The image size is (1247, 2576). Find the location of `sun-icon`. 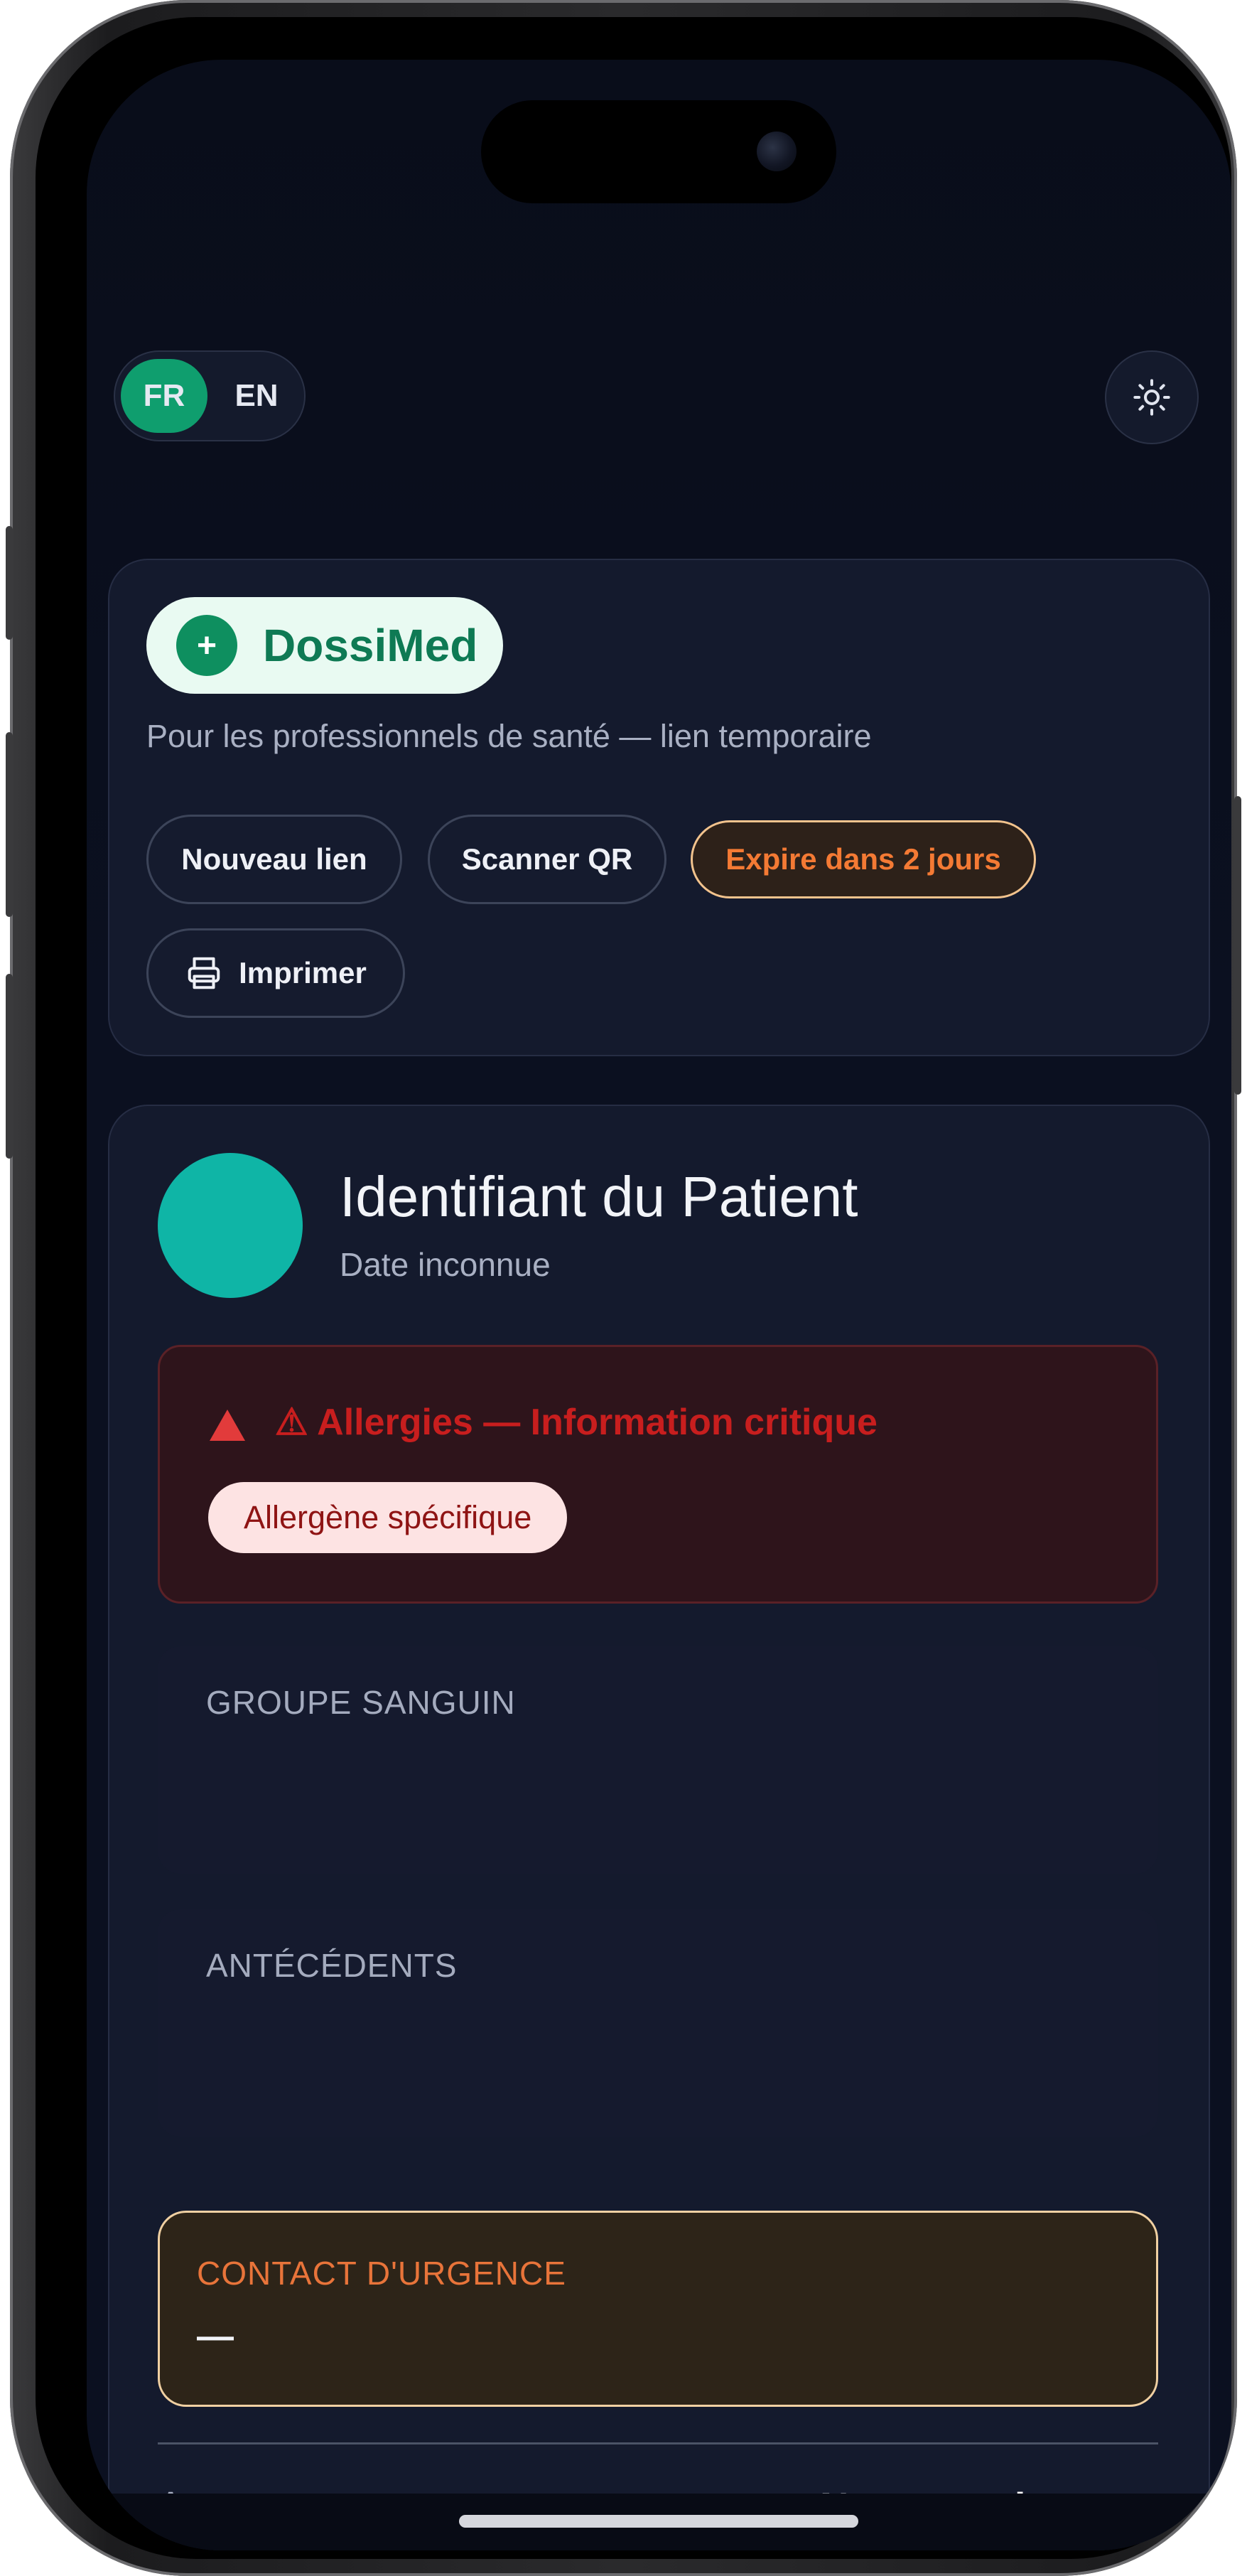

sun-icon is located at coordinates (1151, 397).